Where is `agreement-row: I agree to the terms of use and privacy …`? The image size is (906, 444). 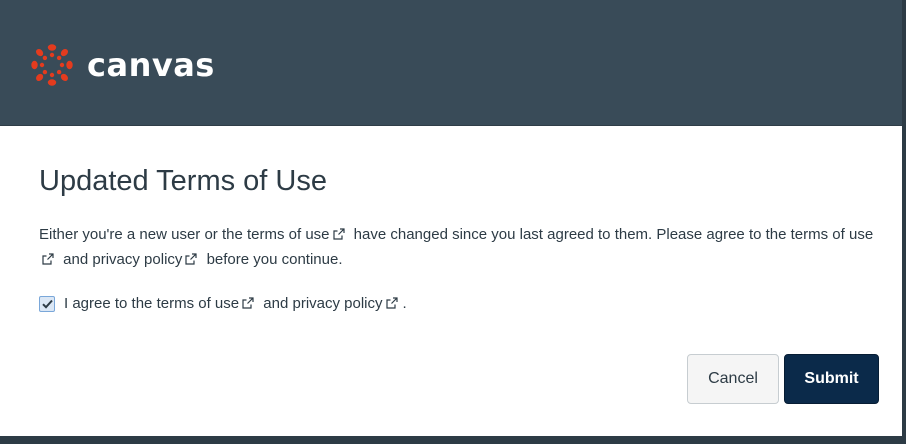 agreement-row: I agree to the terms of use and privacy … is located at coordinates (223, 303).